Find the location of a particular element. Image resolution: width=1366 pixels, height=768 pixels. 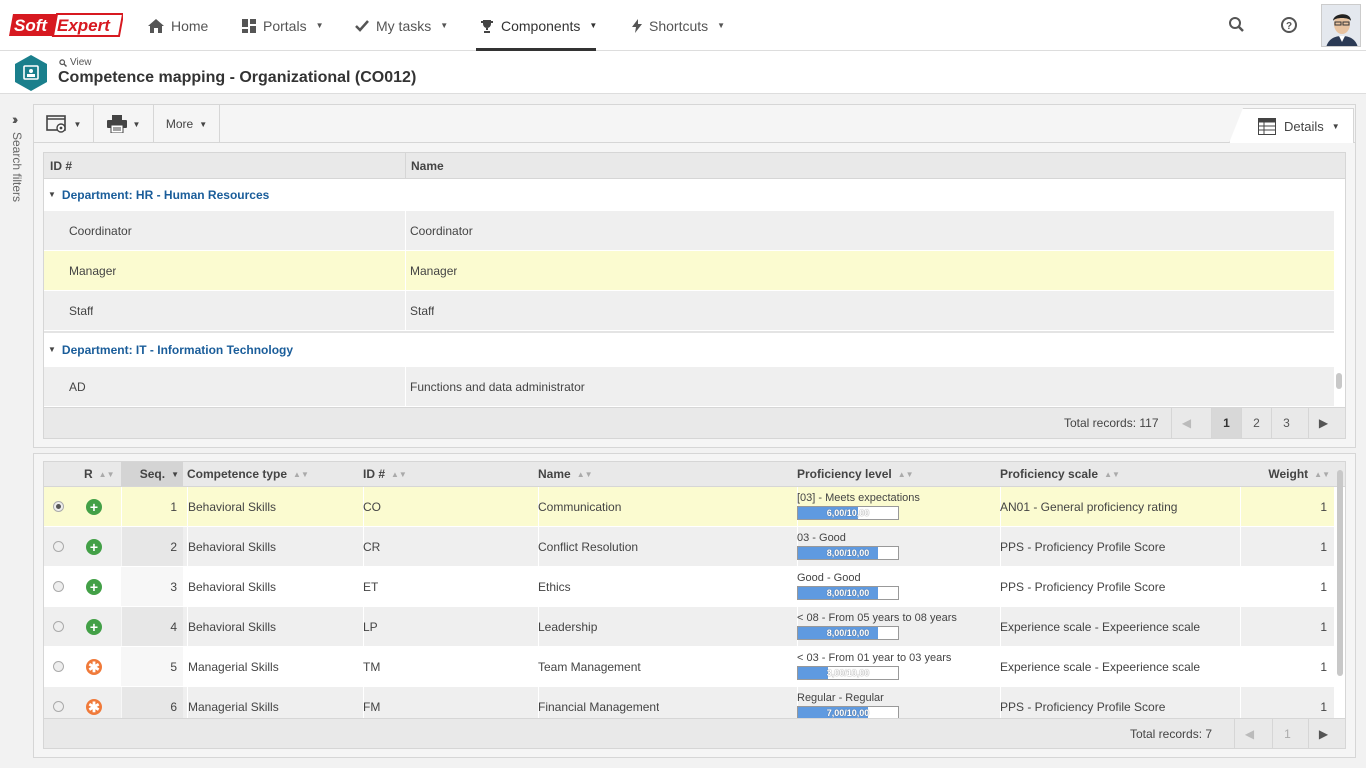

table-row: Staff Staff is located at coordinates (689, 311).